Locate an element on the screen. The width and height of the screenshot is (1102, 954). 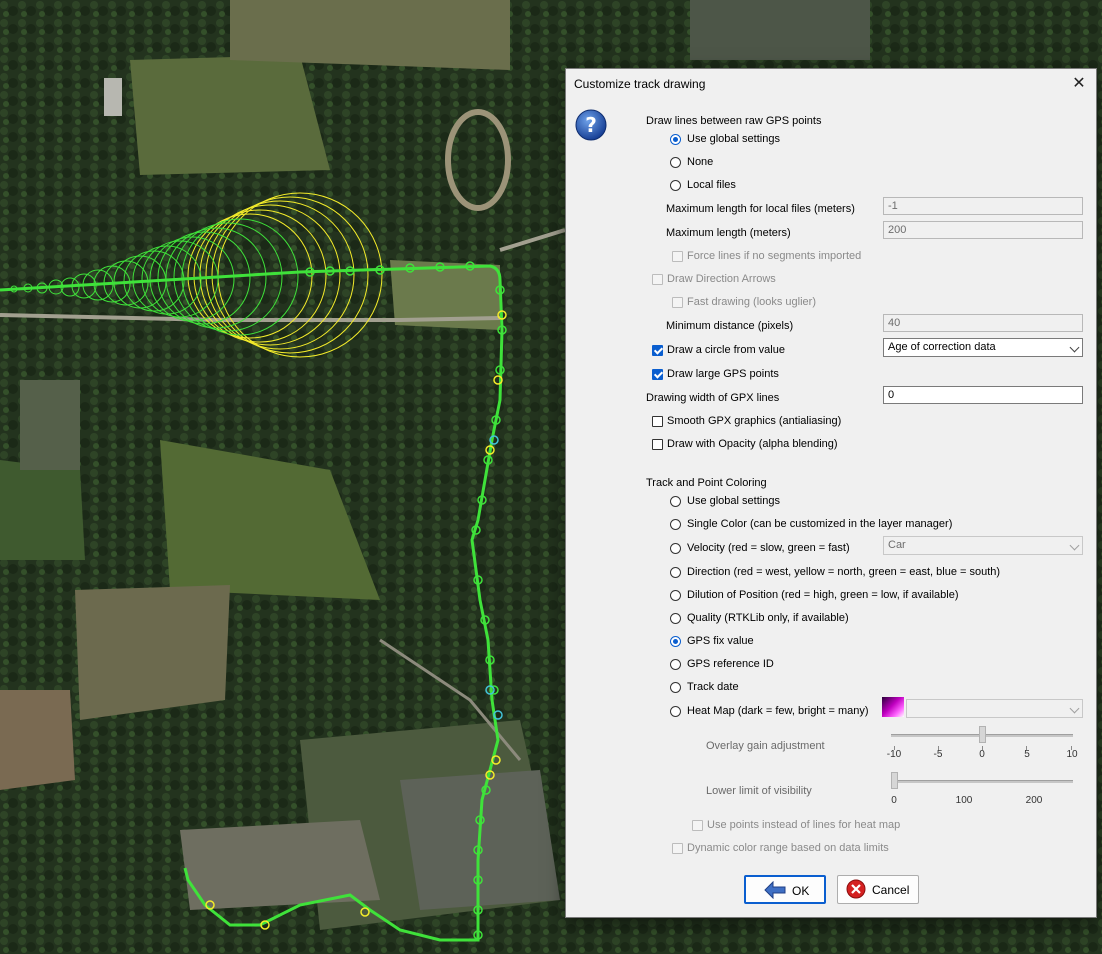
checkbox-label: Fast drawing (looks uglier) is located at coordinates (751, 302).